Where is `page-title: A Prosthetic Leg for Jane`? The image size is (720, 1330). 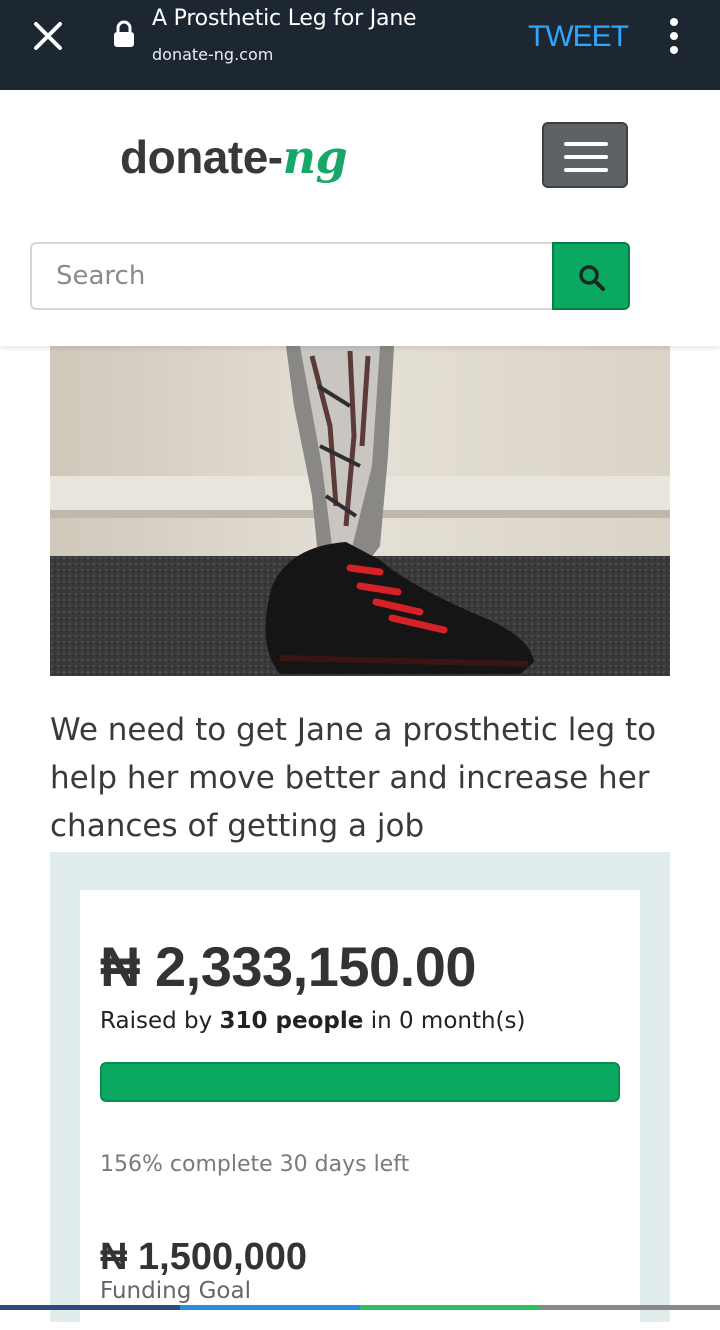 page-title: A Prosthetic Leg for Jane is located at coordinates (284, 18).